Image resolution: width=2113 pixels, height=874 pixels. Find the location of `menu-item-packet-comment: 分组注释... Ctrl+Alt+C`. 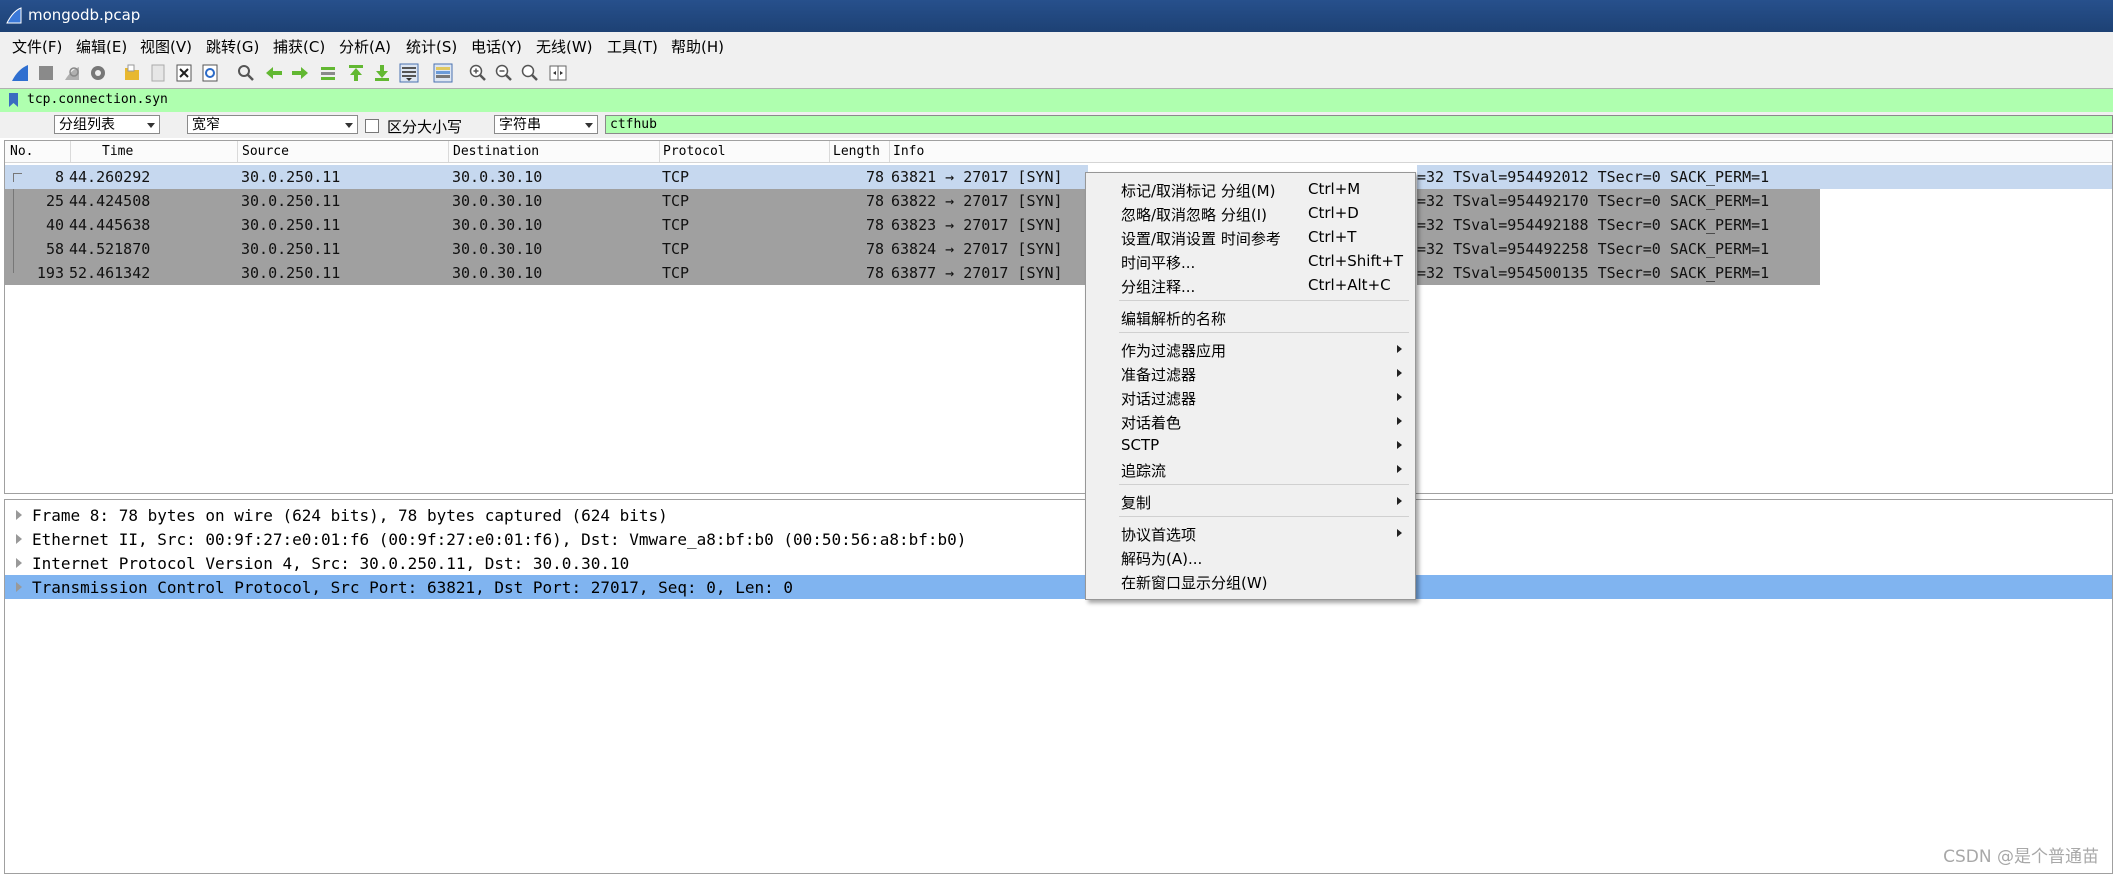

menu-item-packet-comment: 分组注释... Ctrl+Alt+C is located at coordinates (1250, 285).